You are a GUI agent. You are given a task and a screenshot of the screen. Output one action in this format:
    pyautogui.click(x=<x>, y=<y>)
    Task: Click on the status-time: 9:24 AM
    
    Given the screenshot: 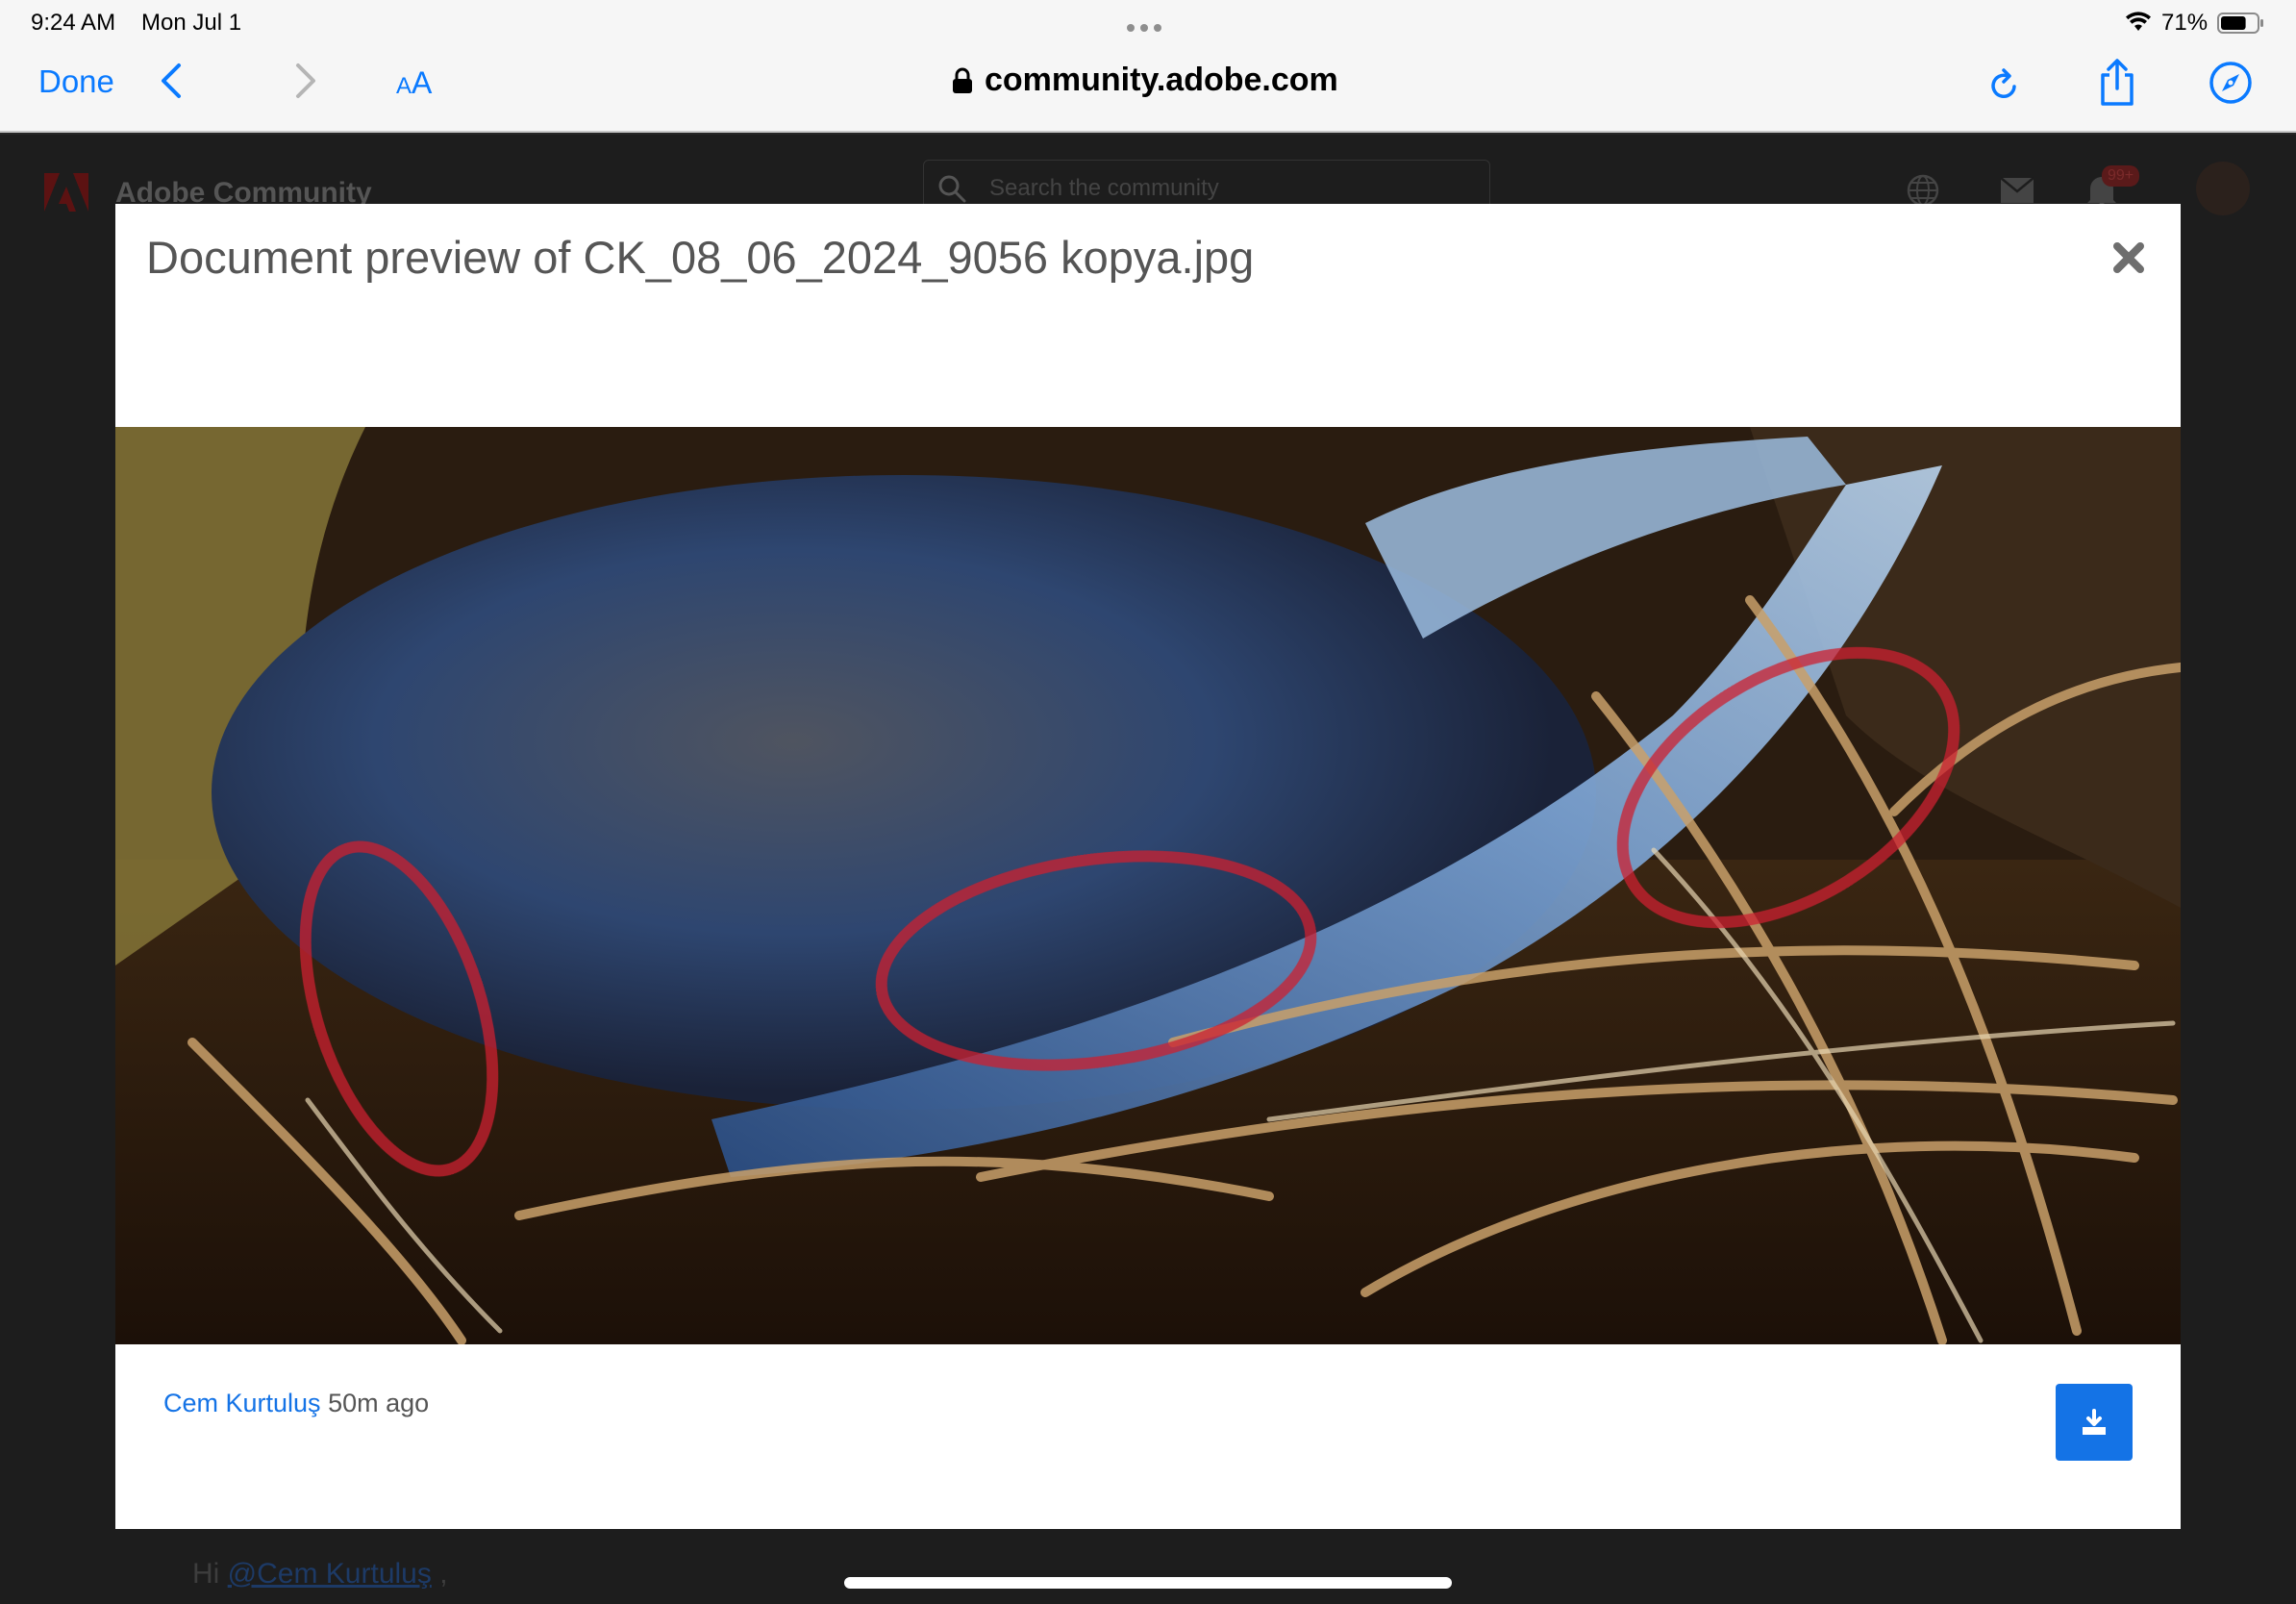 What is the action you would take?
    pyautogui.click(x=73, y=23)
    